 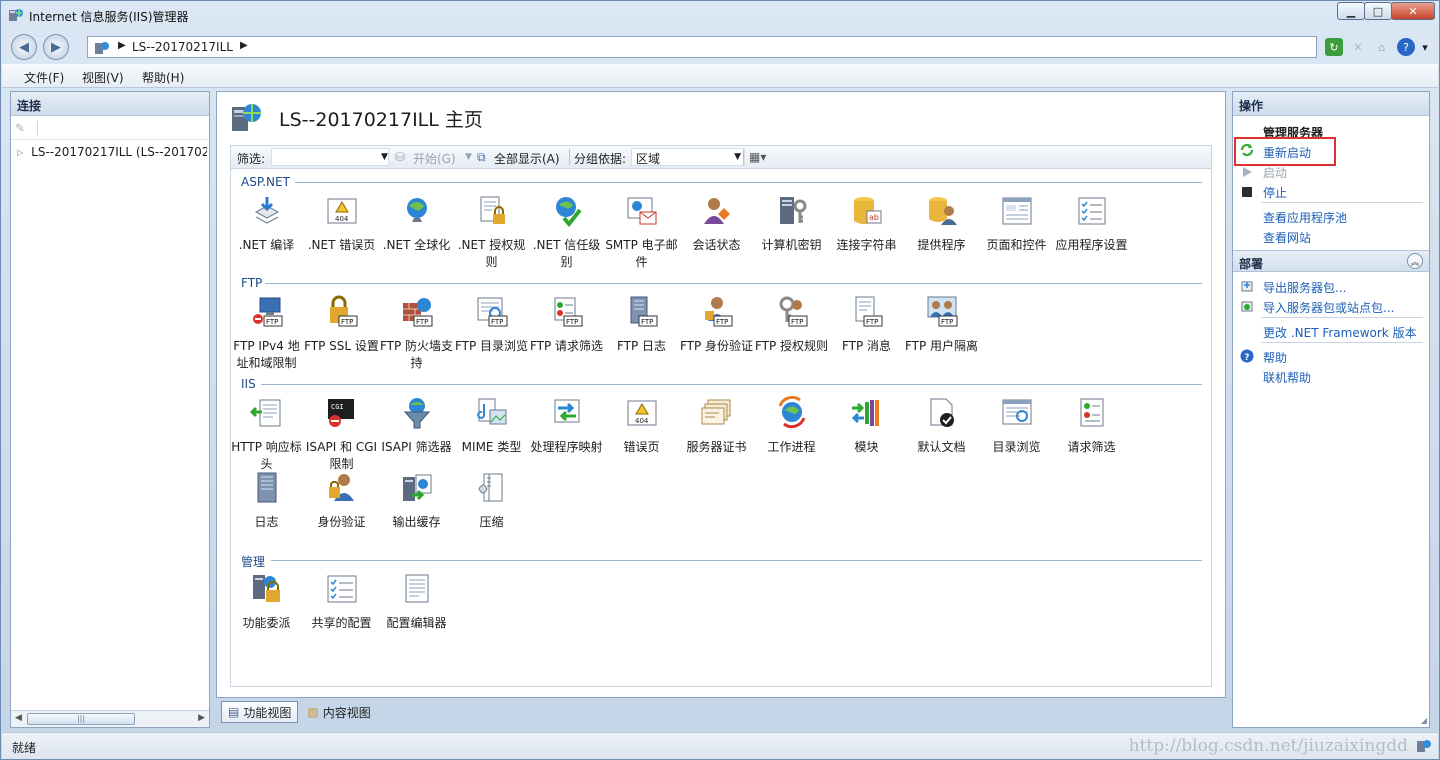 What do you see at coordinates (1358, 47) in the screenshot?
I see `stop-loading-icon: ✕` at bounding box center [1358, 47].